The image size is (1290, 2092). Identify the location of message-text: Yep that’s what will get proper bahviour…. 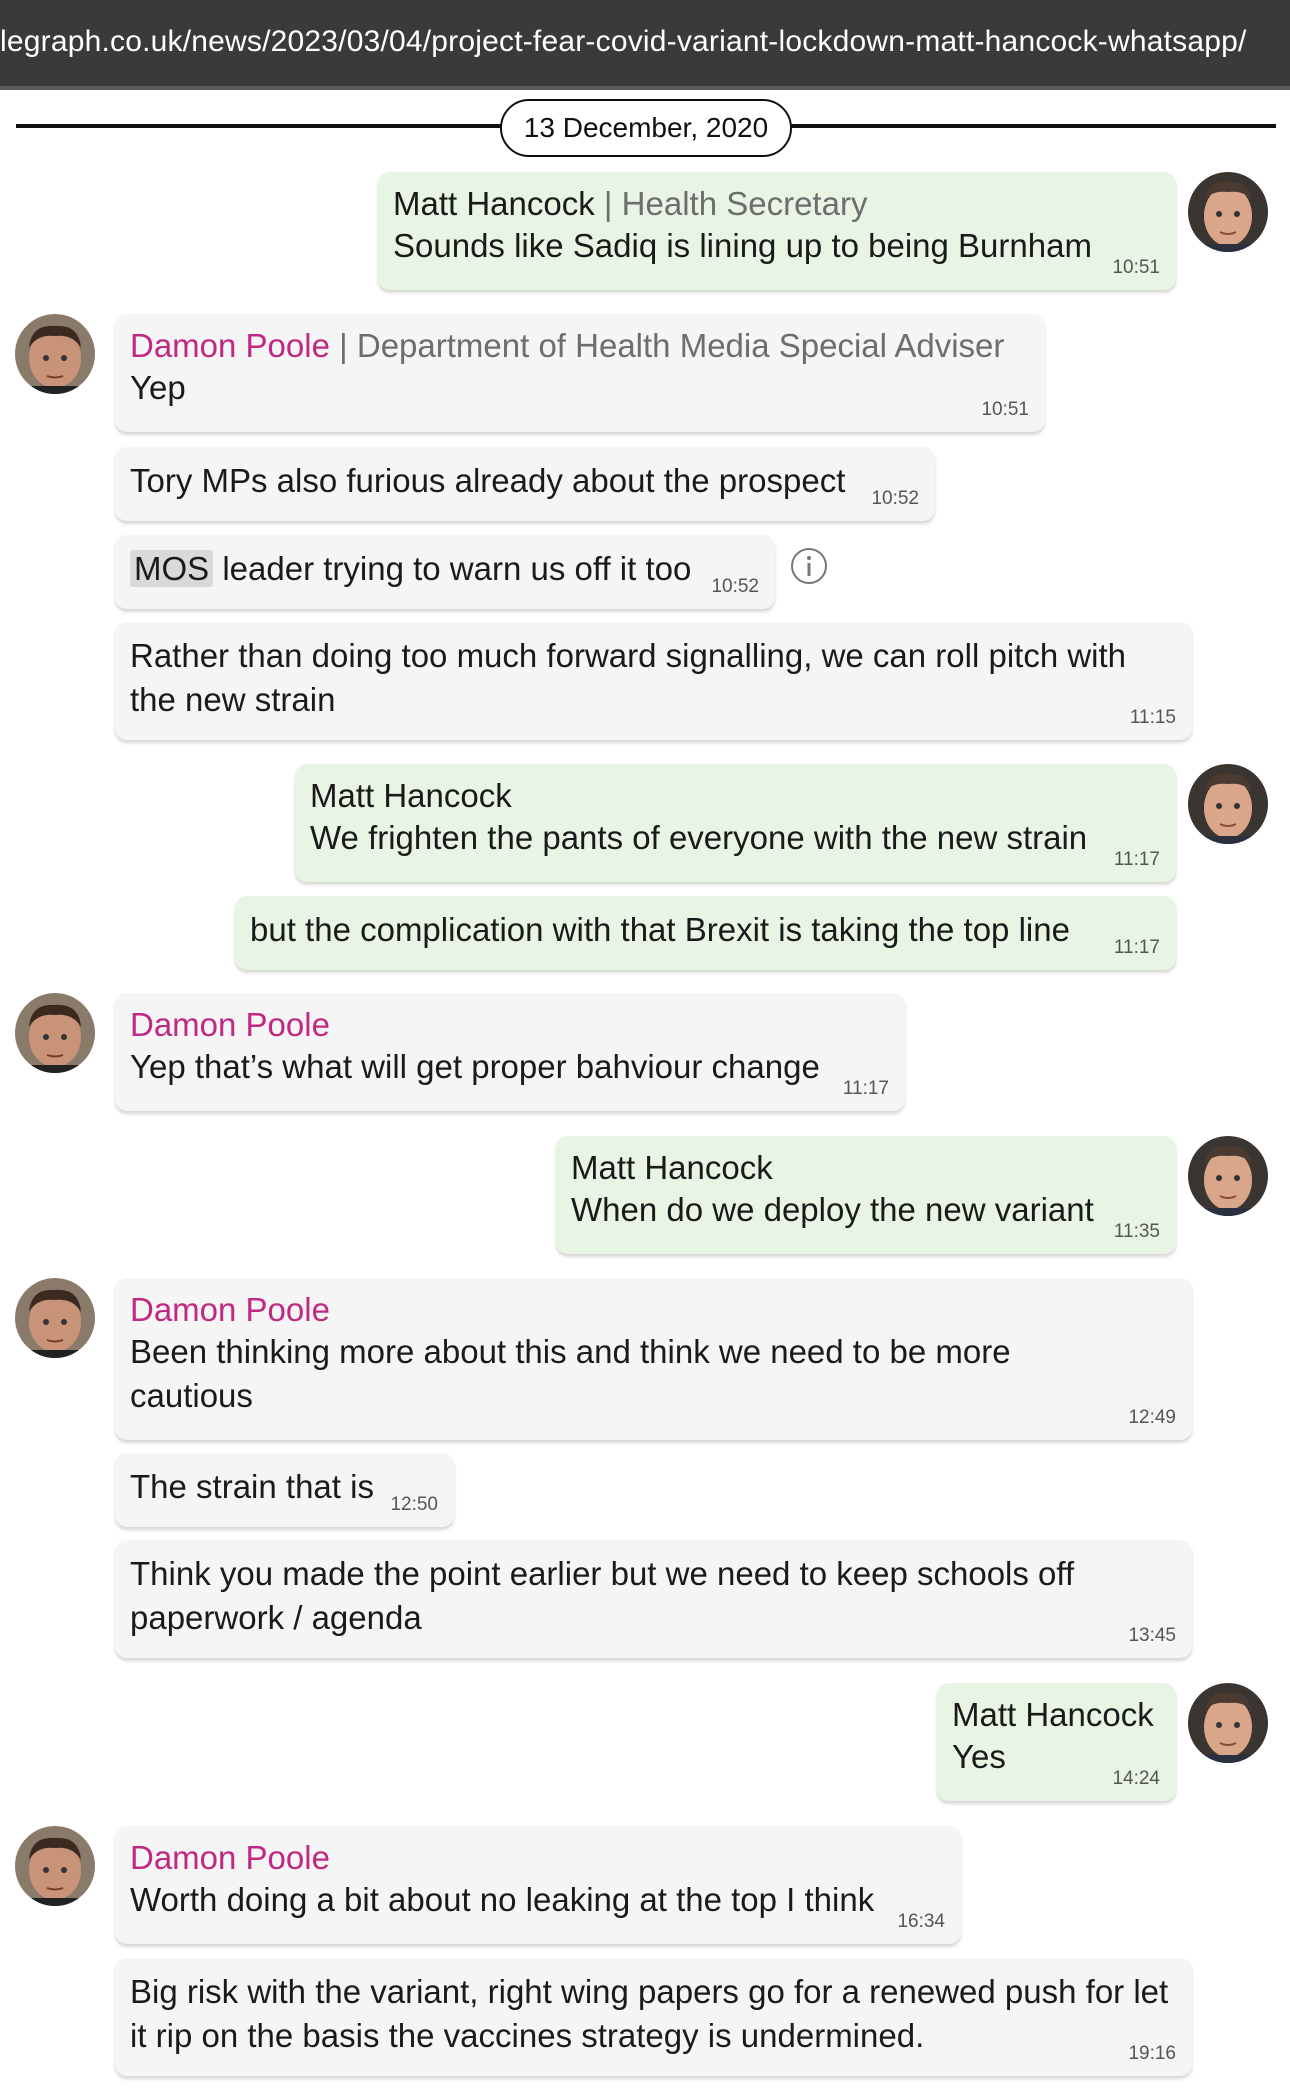
(475, 1066).